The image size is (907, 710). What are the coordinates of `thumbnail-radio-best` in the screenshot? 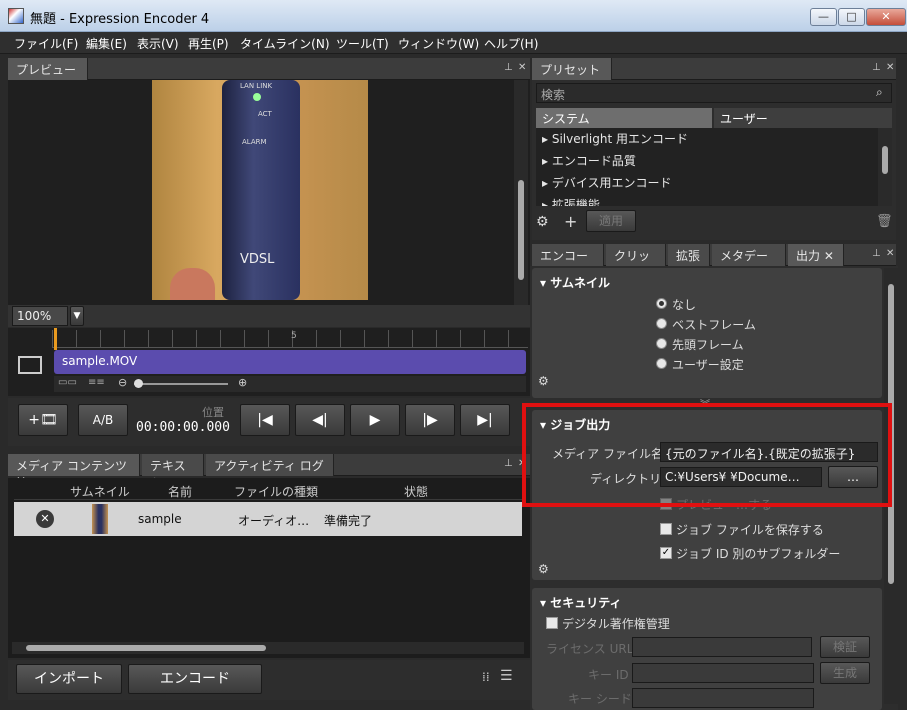 It's located at (661, 323).